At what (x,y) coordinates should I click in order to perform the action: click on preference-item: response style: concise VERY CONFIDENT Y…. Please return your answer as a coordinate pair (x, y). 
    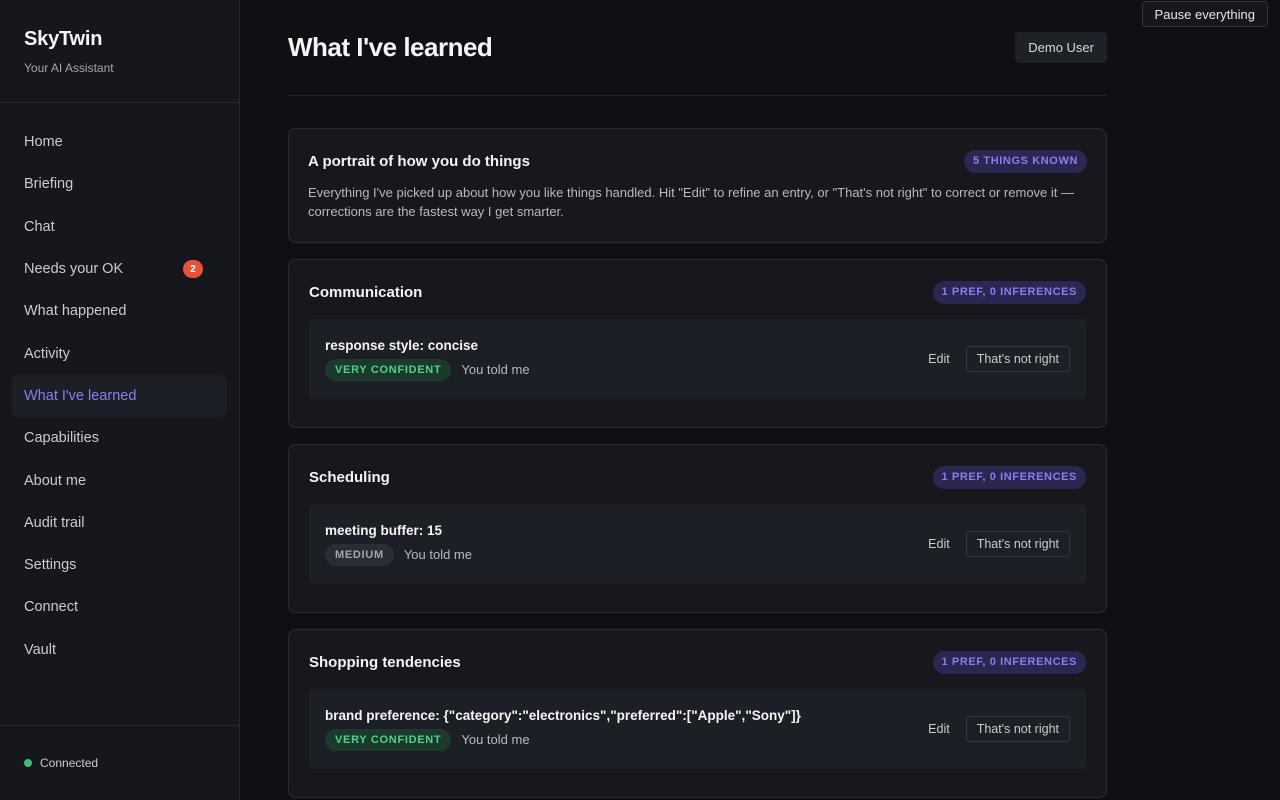
    Looking at the image, I should click on (697, 359).